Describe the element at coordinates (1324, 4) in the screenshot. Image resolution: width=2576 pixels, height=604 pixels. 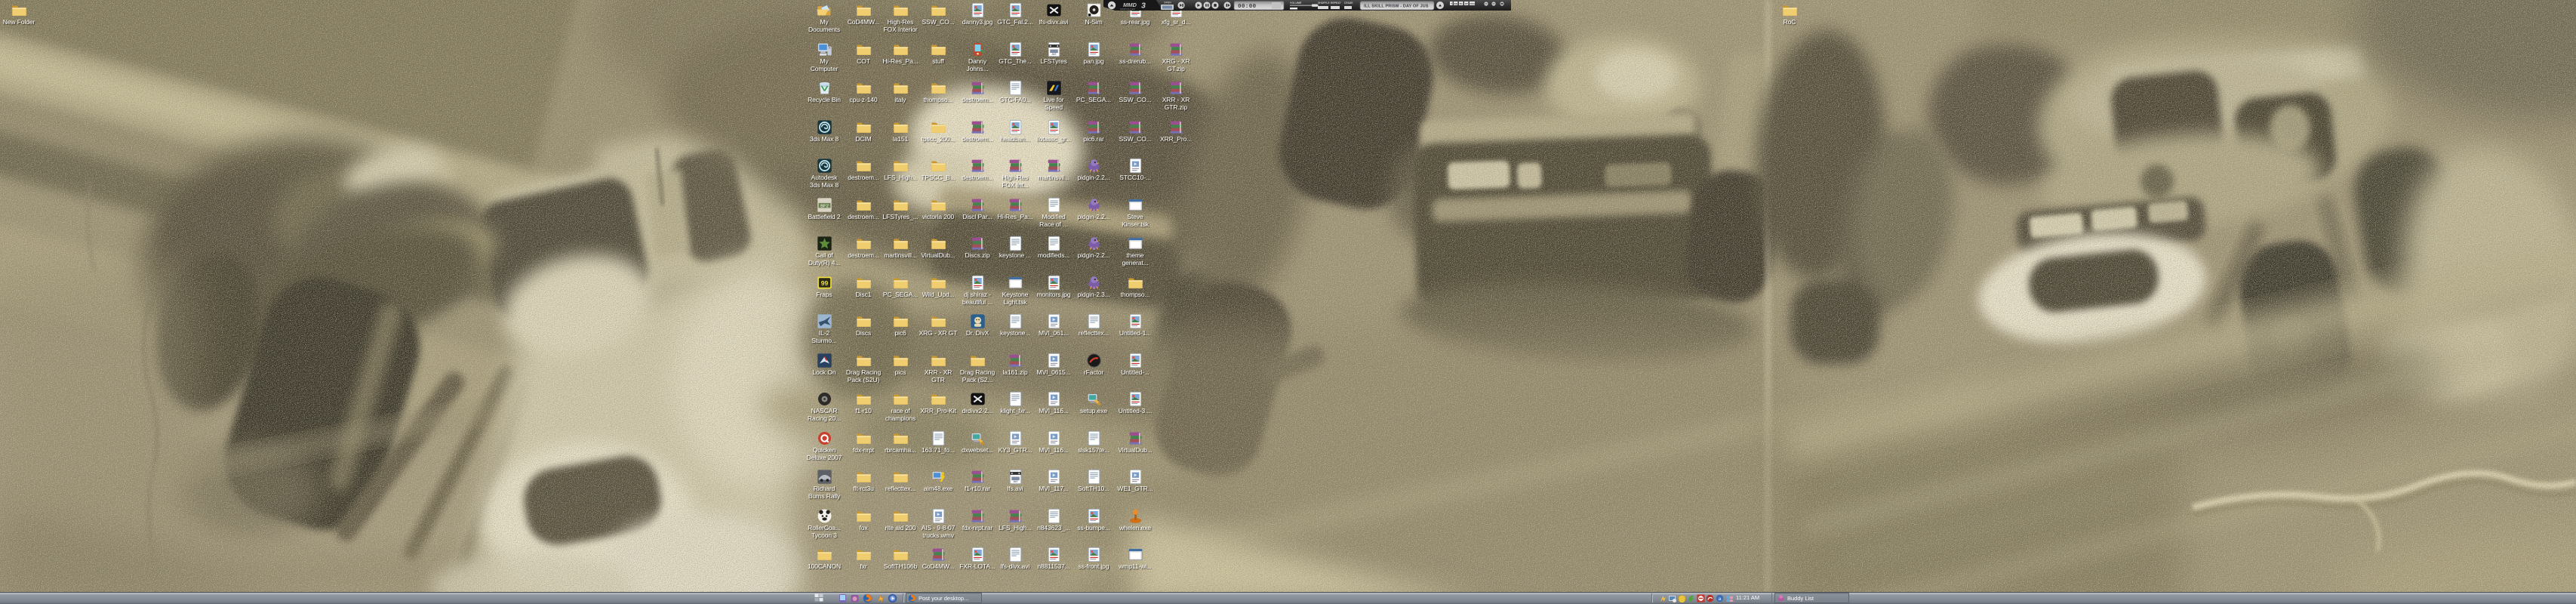
I see `svg-text: SHUFFLE` at that location.